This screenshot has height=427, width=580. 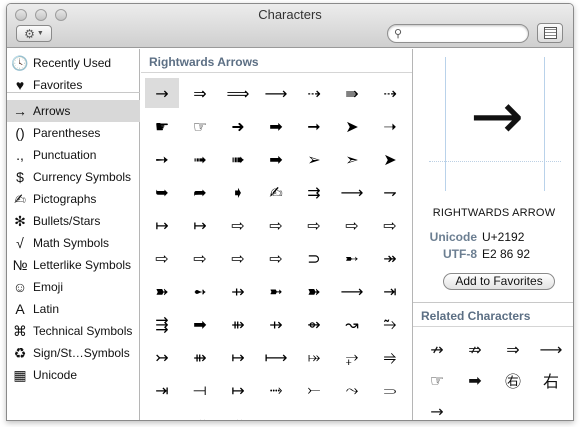 I want to click on character-cell: ➜, so click(x=238, y=126).